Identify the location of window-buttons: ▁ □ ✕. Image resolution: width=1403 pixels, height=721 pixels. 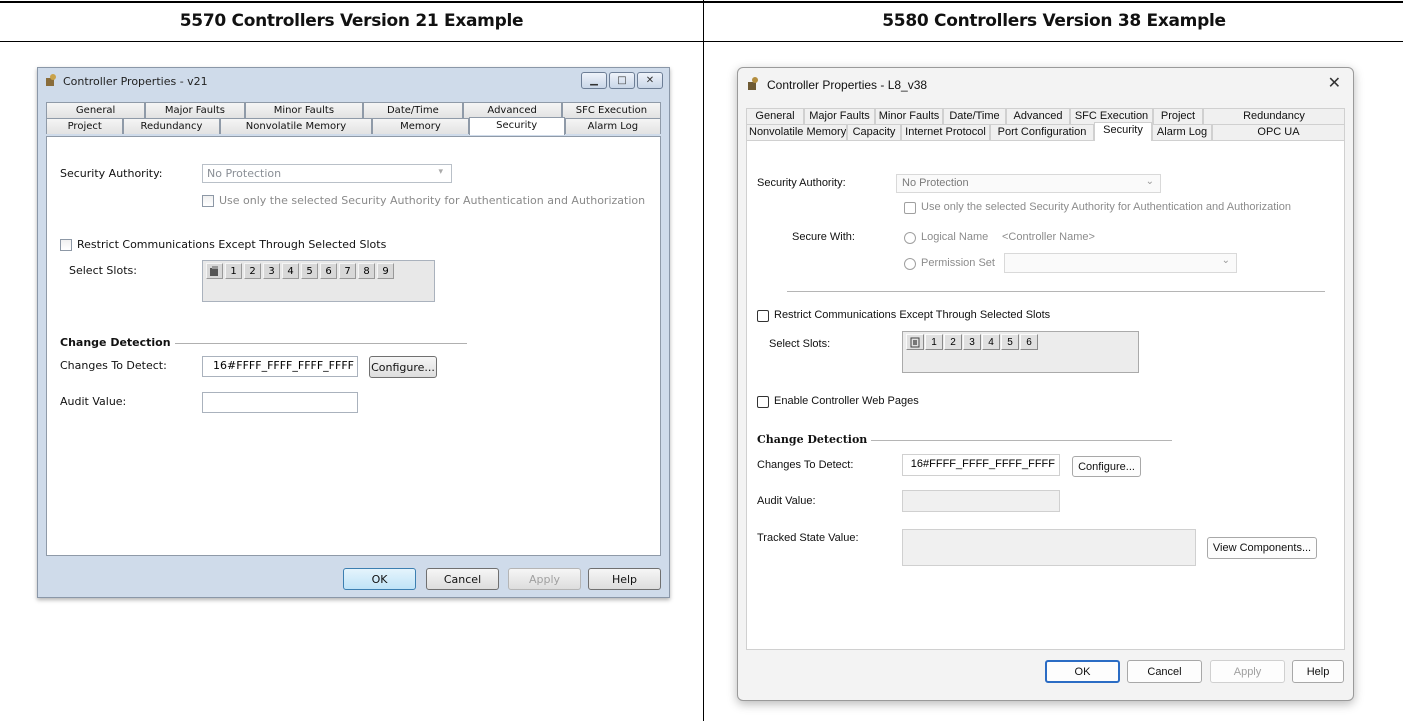
(622, 80).